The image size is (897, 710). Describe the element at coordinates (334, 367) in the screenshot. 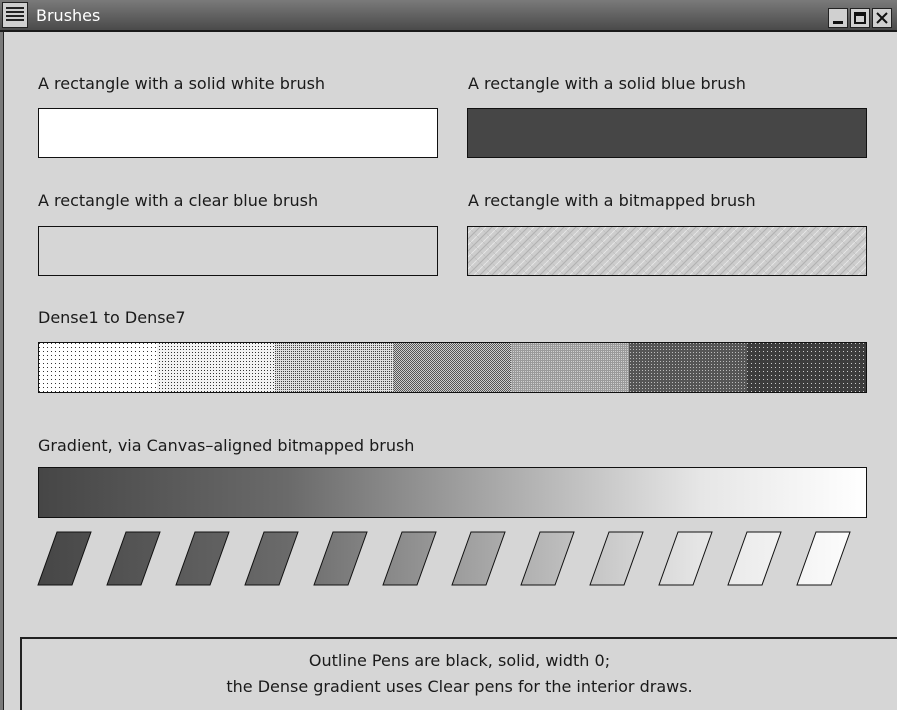

I see `dense3-segment` at that location.